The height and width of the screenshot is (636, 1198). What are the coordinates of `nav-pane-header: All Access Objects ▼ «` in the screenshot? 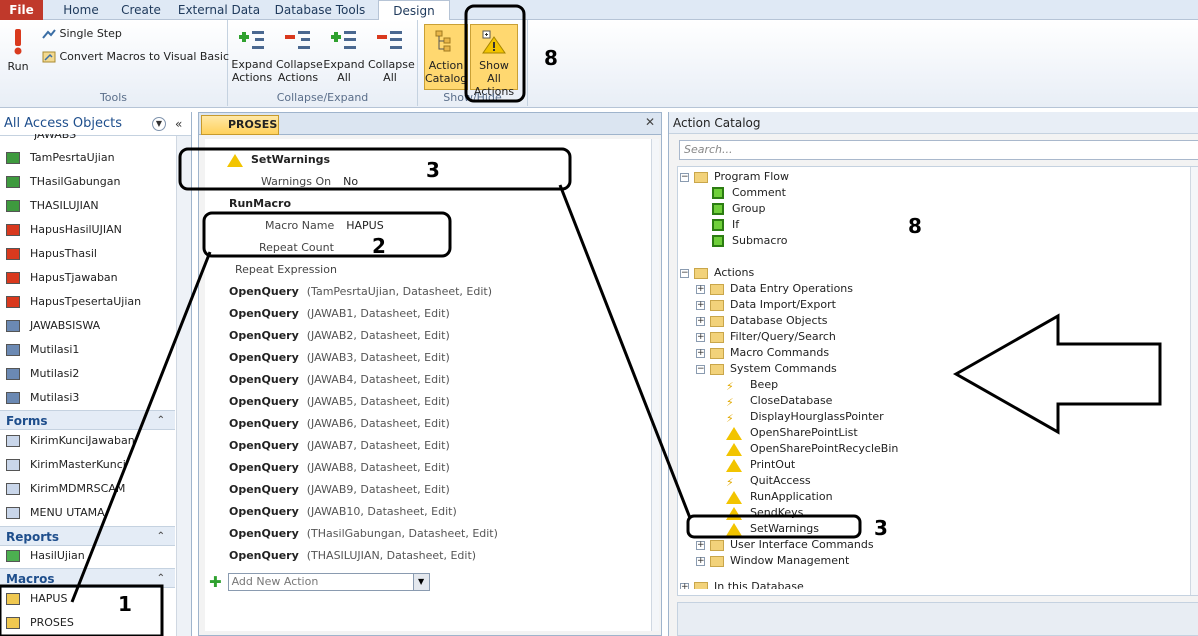 It's located at (95, 124).